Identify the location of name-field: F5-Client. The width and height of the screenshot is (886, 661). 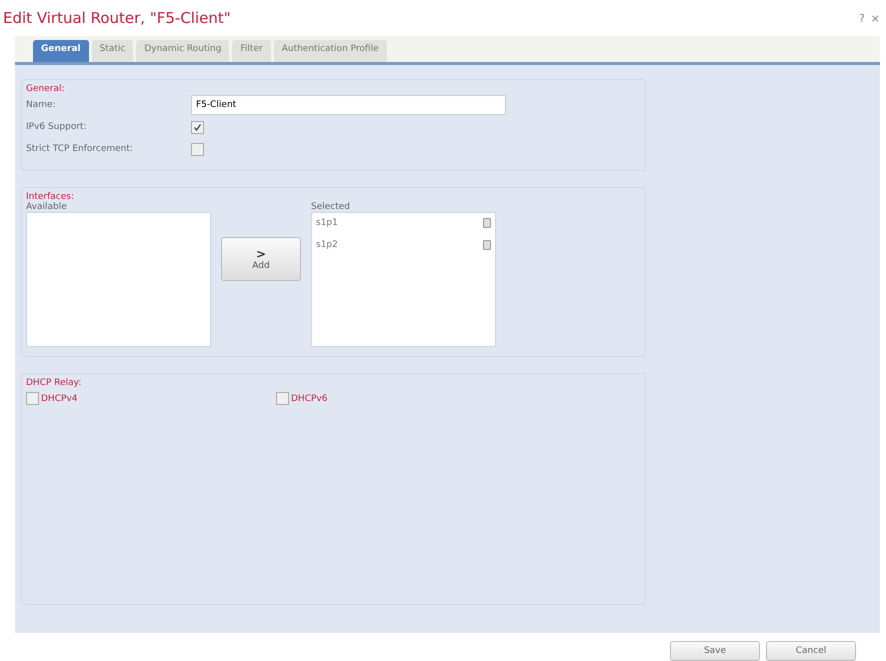
(348, 105).